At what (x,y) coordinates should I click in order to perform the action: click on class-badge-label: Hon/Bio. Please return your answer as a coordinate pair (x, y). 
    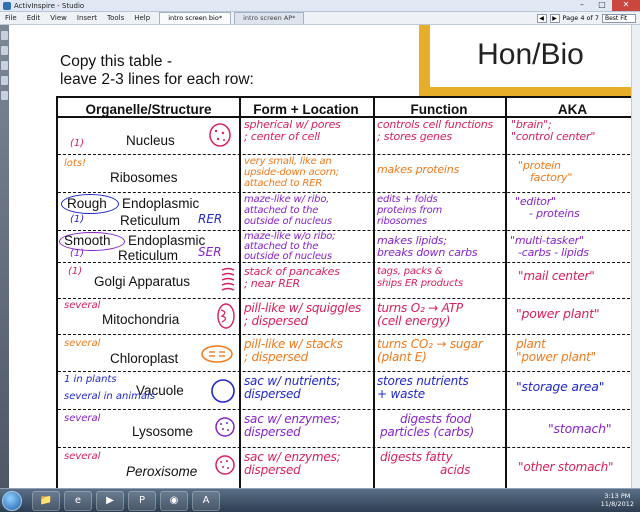
    Looking at the image, I should click on (530, 54).